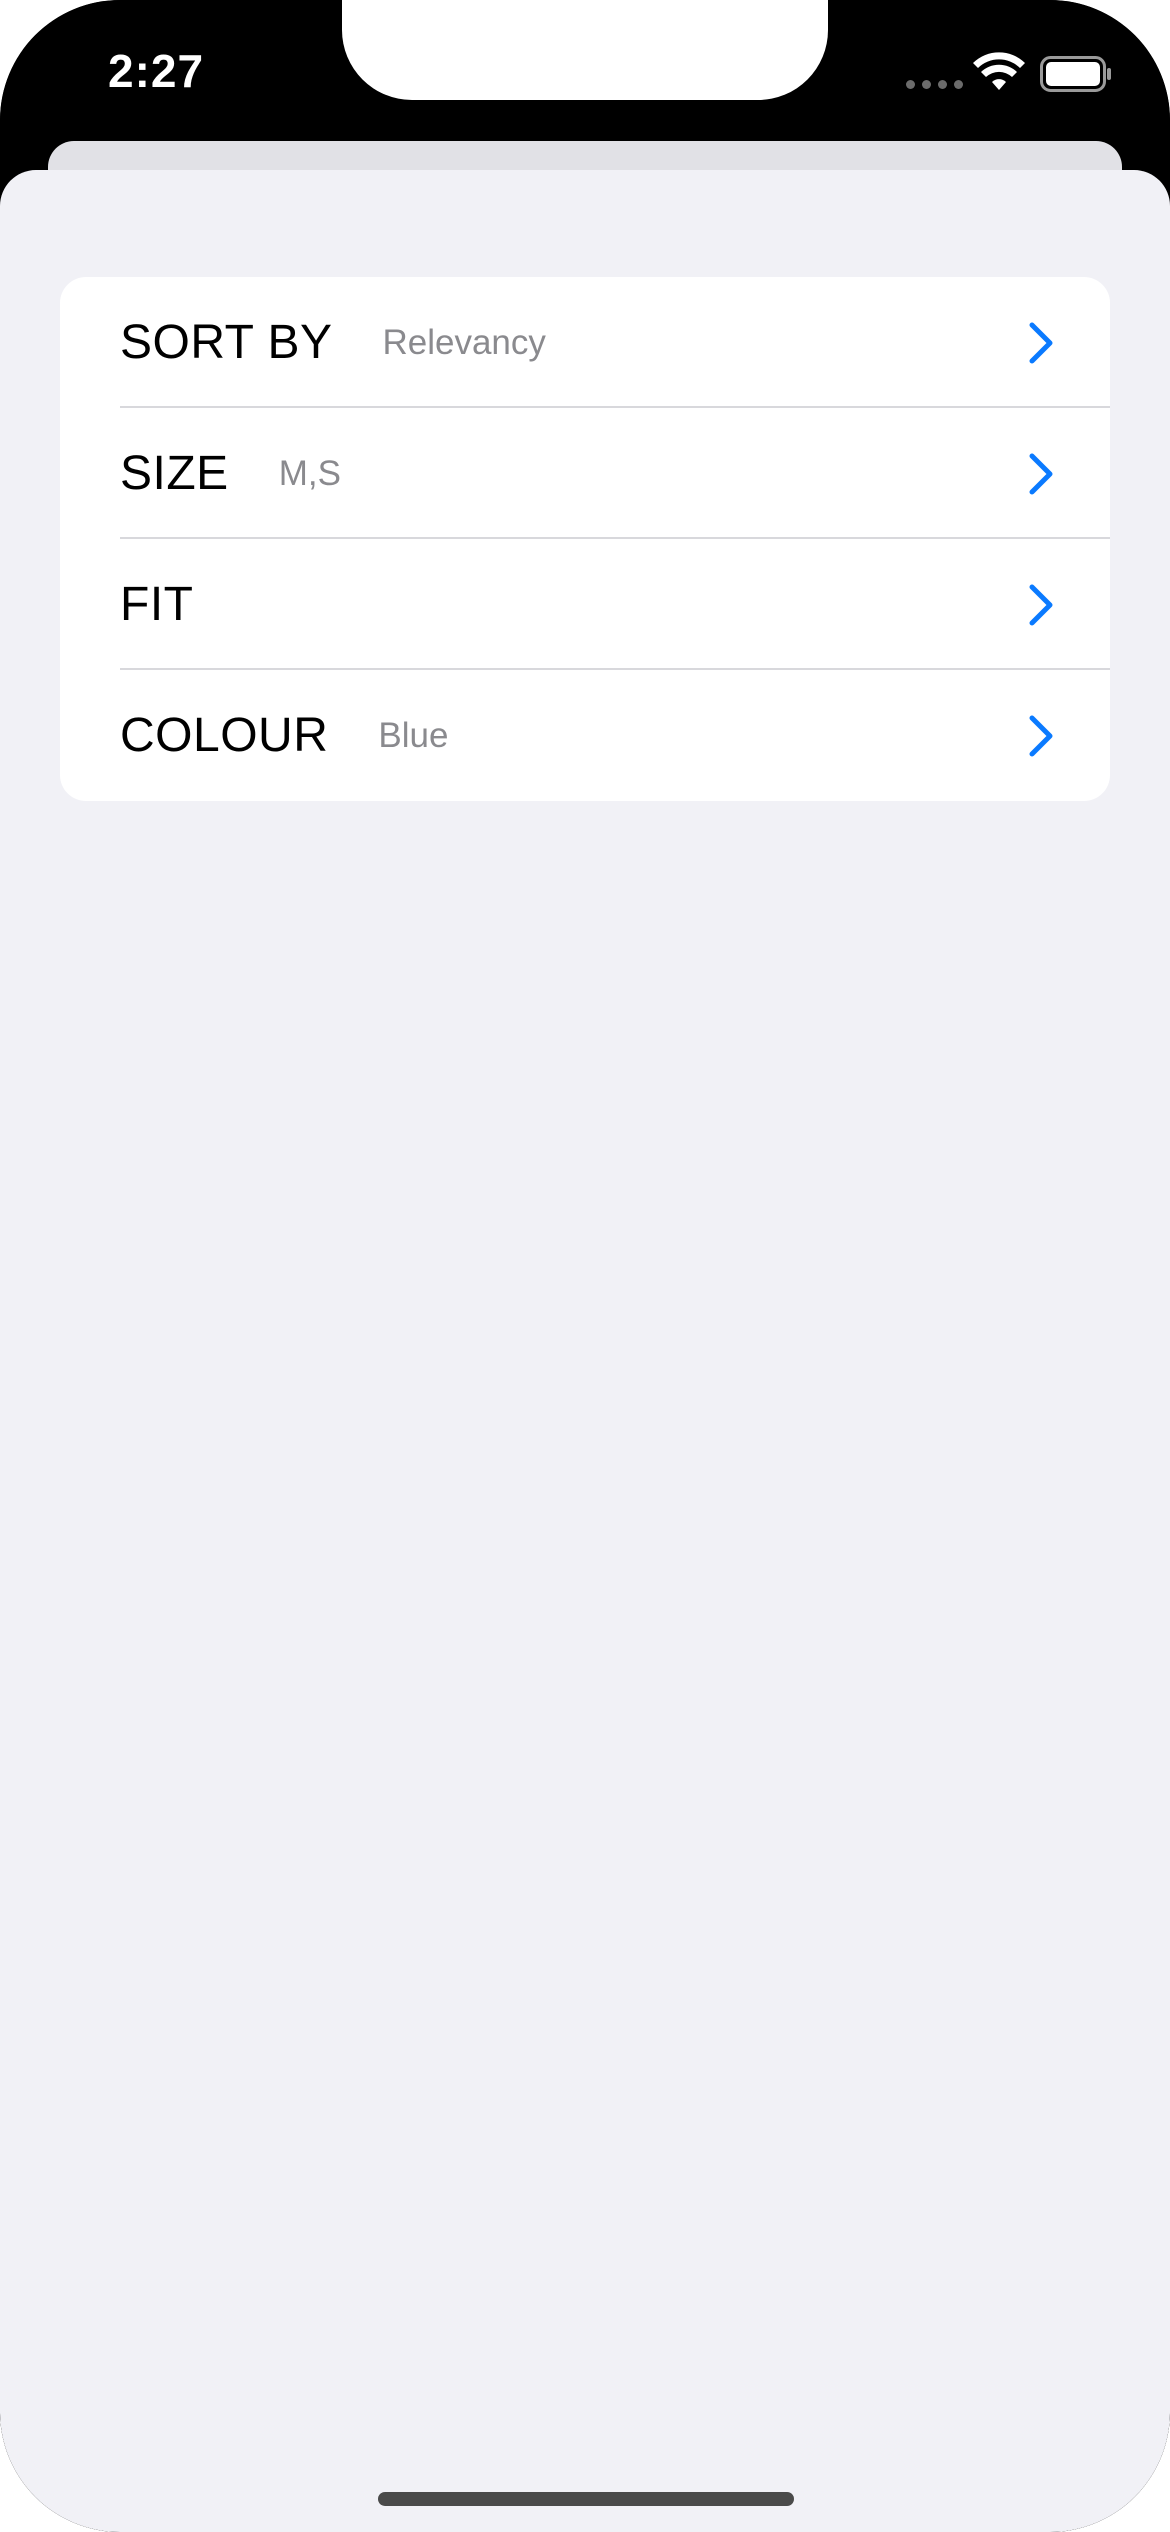 Image resolution: width=1170 pixels, height=2532 pixels. I want to click on filter-label: SORT BY, so click(226, 342).